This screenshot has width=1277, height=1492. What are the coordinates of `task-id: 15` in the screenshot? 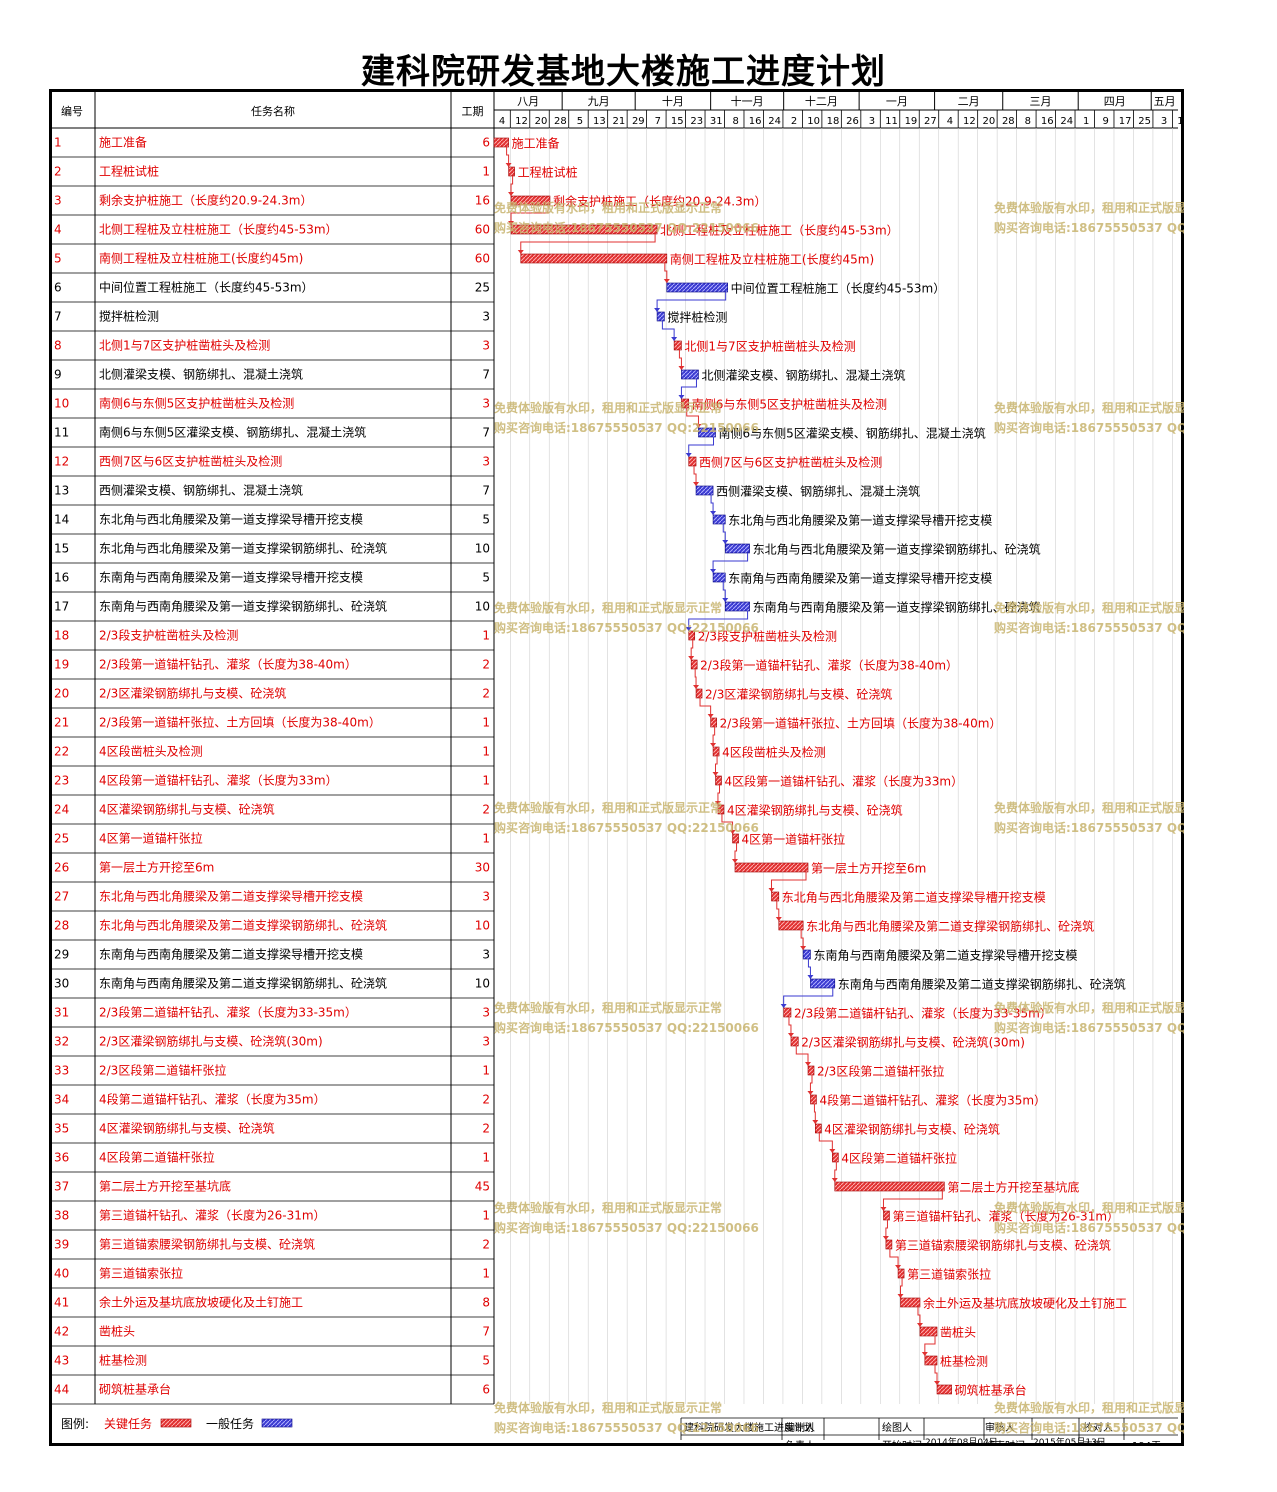 It's located at (61, 549).